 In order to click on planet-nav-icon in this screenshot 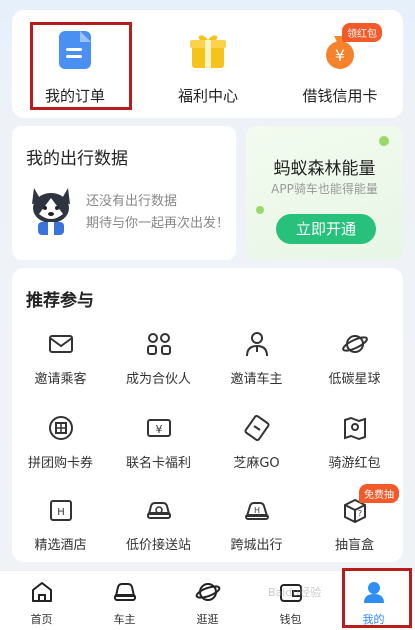, I will do `click(208, 594)`.